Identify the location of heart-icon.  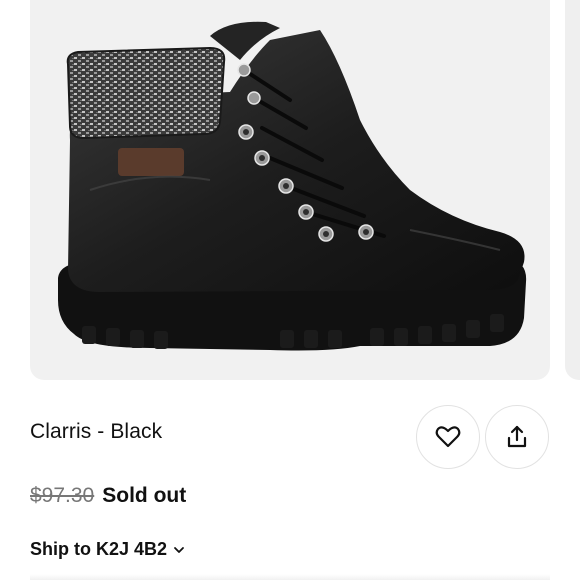
(448, 437).